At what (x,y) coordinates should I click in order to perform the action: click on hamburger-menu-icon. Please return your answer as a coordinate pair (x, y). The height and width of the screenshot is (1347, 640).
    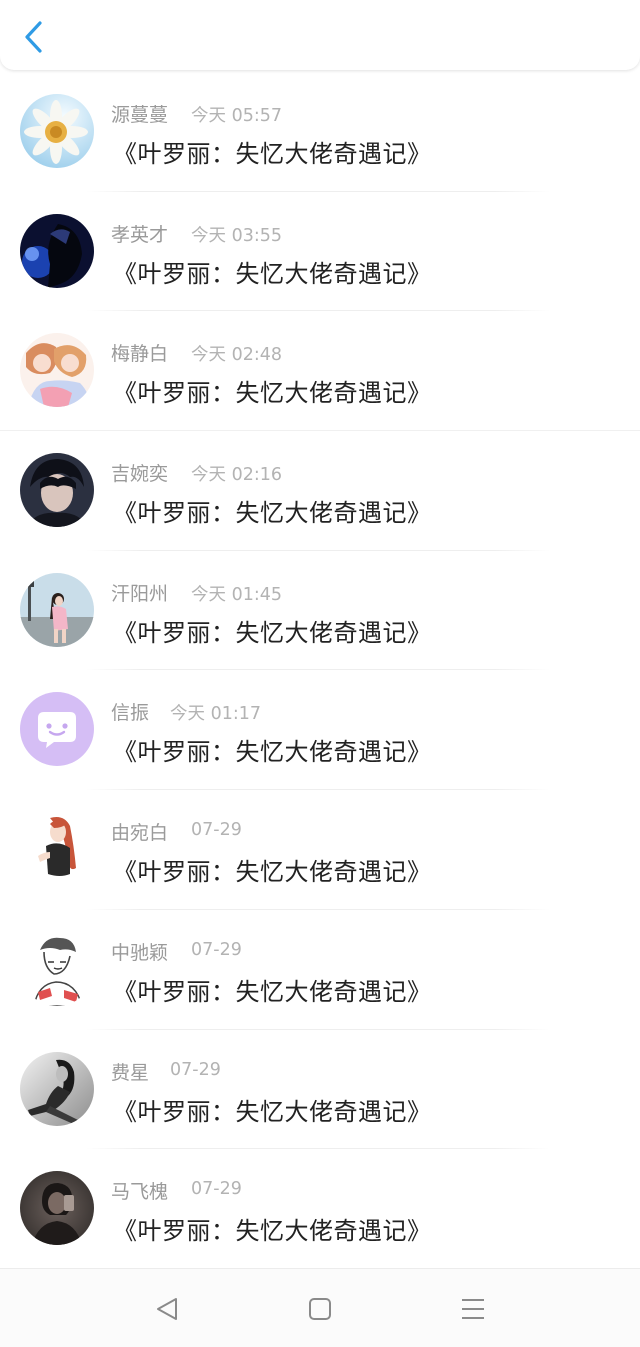
    Looking at the image, I should click on (473, 1309).